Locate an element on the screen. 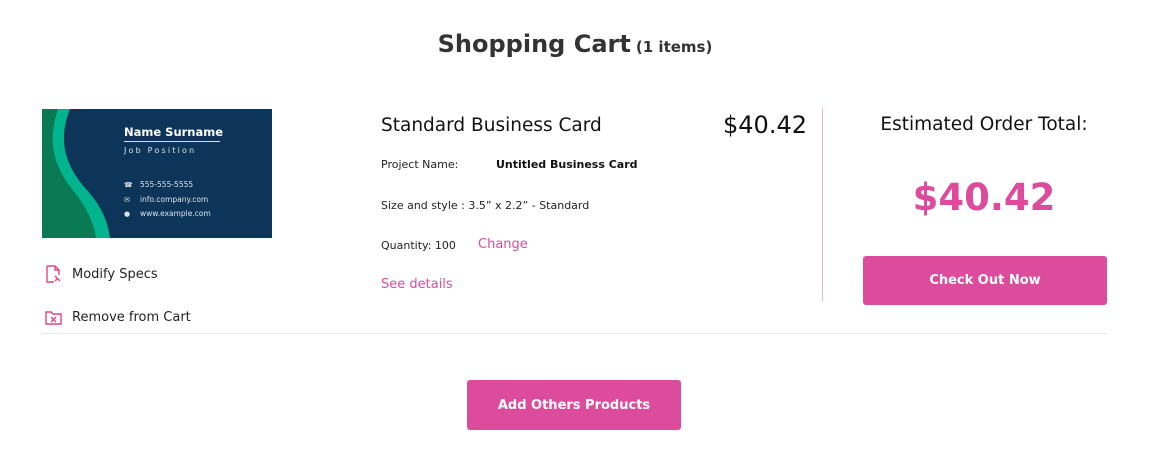 The height and width of the screenshot is (458, 1162). card-web-text: www.example.com is located at coordinates (175, 213).